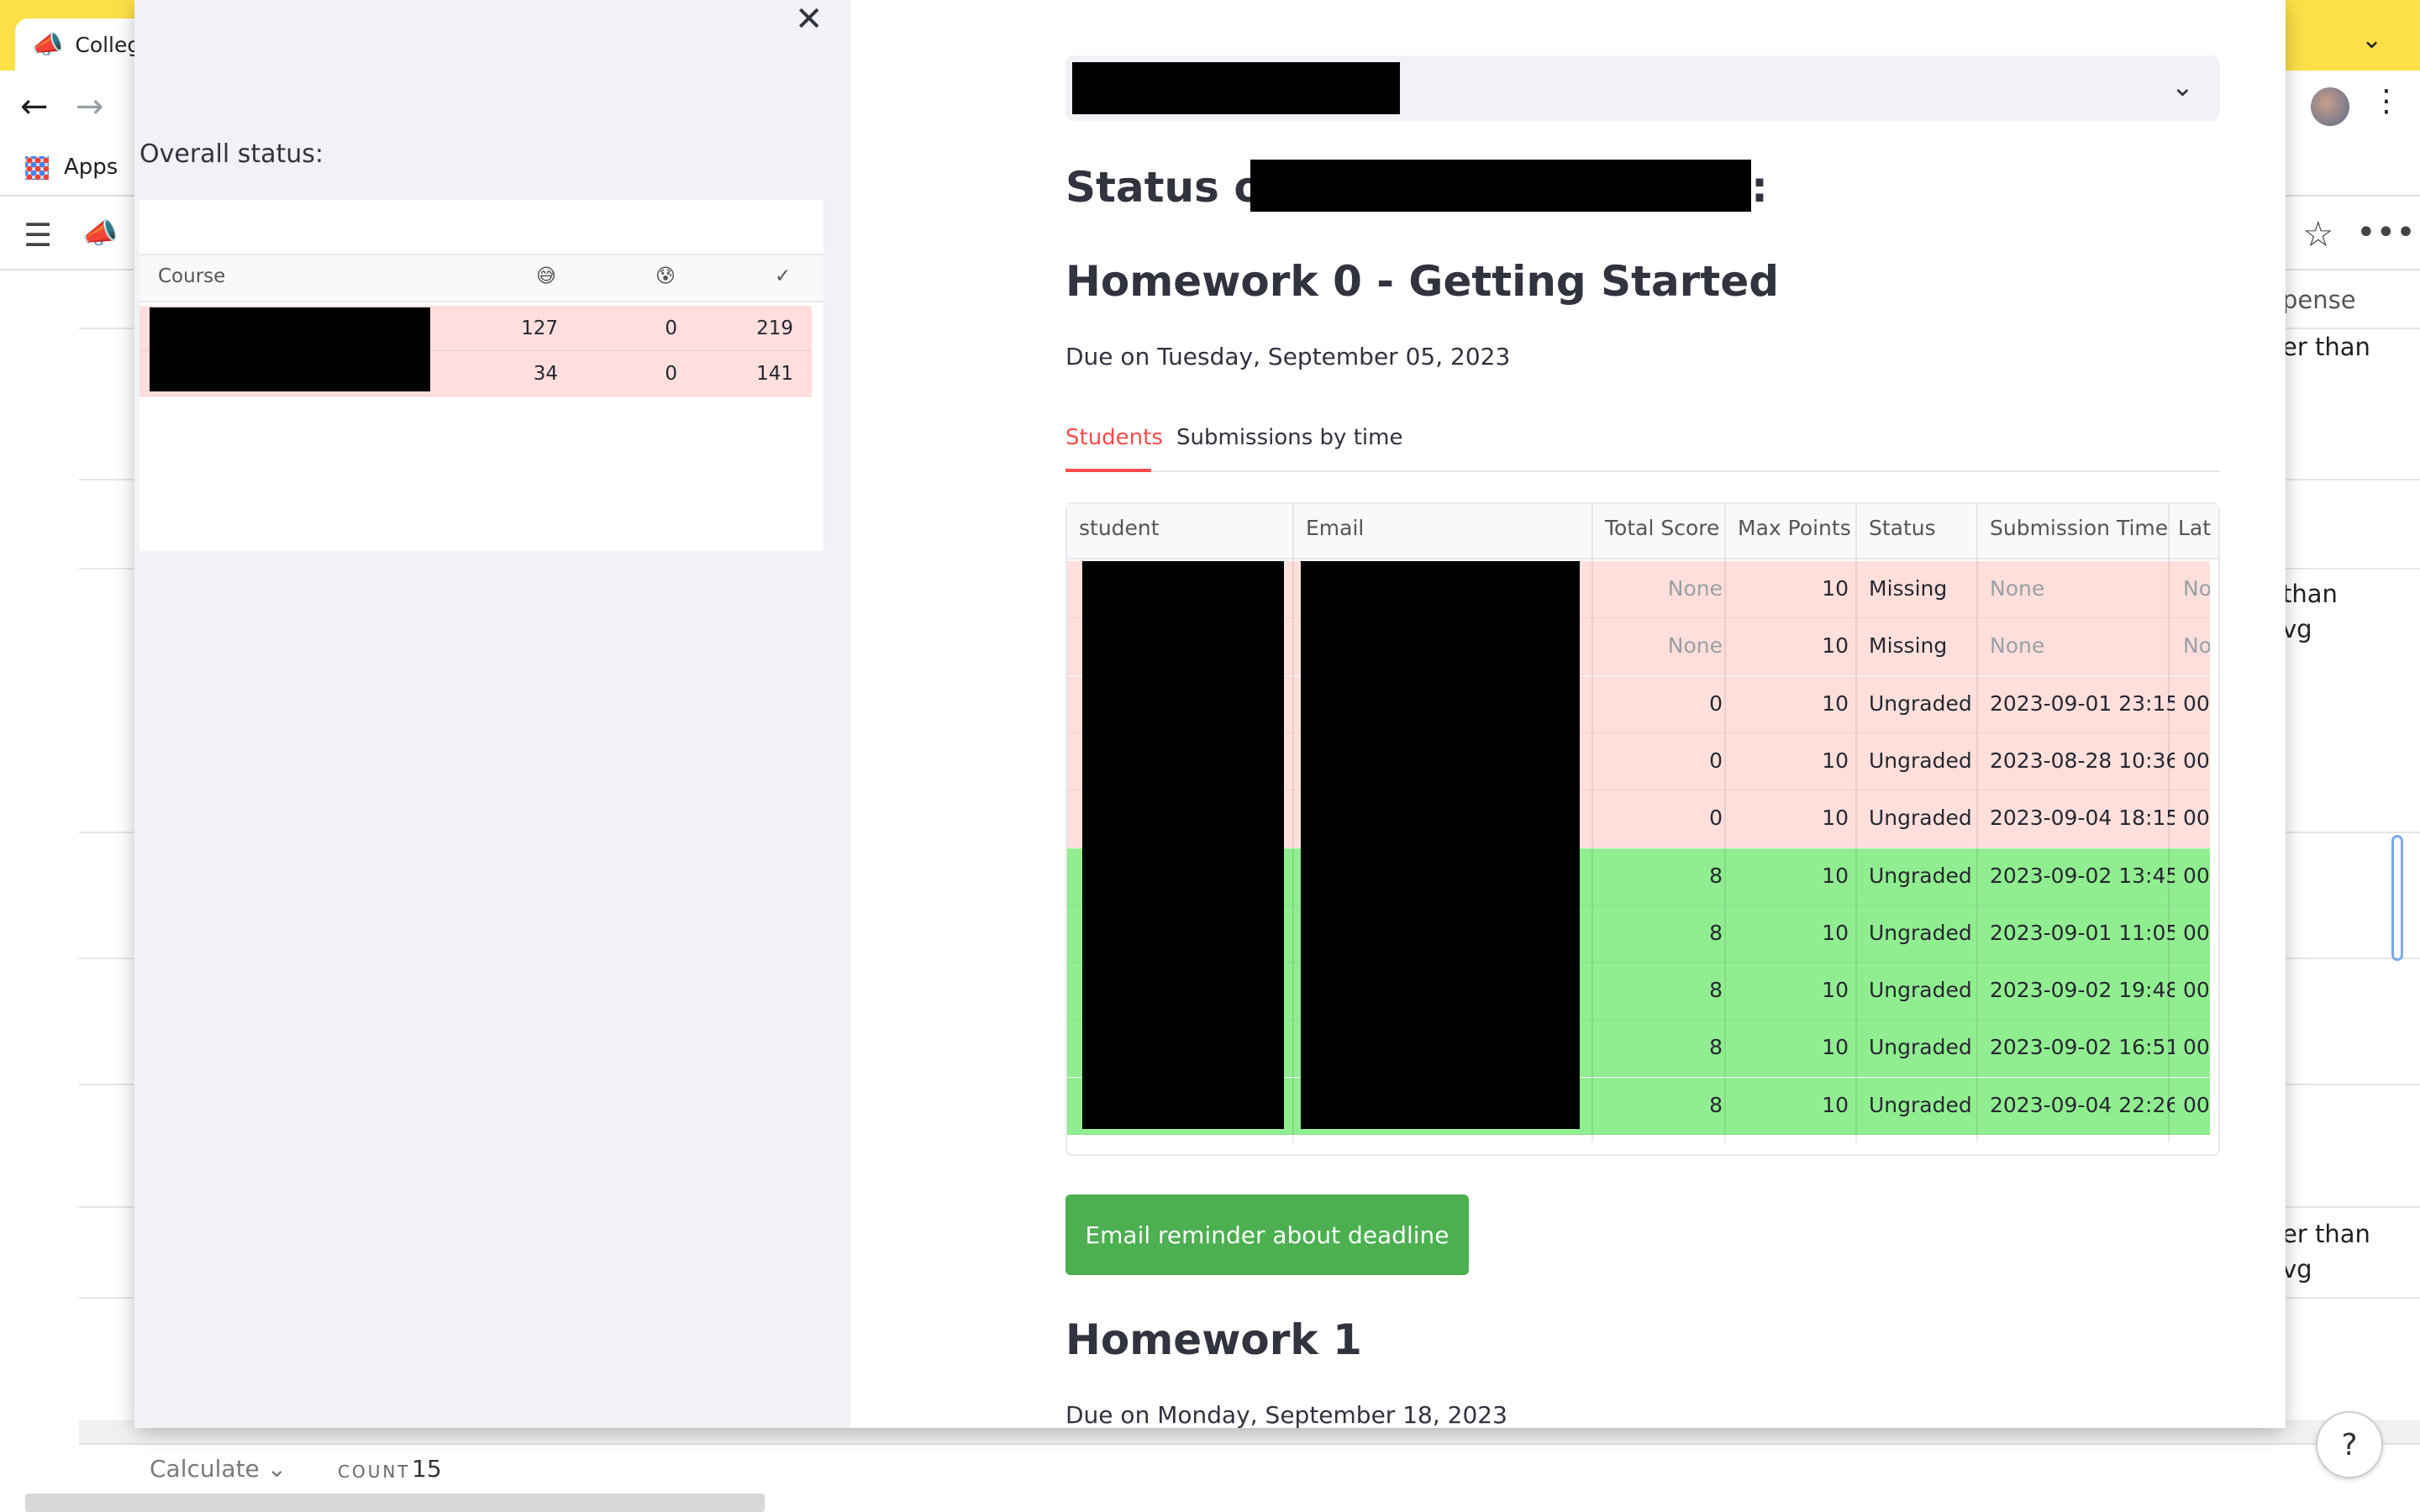 Image resolution: width=2420 pixels, height=1512 pixels. Describe the element at coordinates (218, 1469) in the screenshot. I see `calculate-dropdown: Calculate ⌄` at that location.